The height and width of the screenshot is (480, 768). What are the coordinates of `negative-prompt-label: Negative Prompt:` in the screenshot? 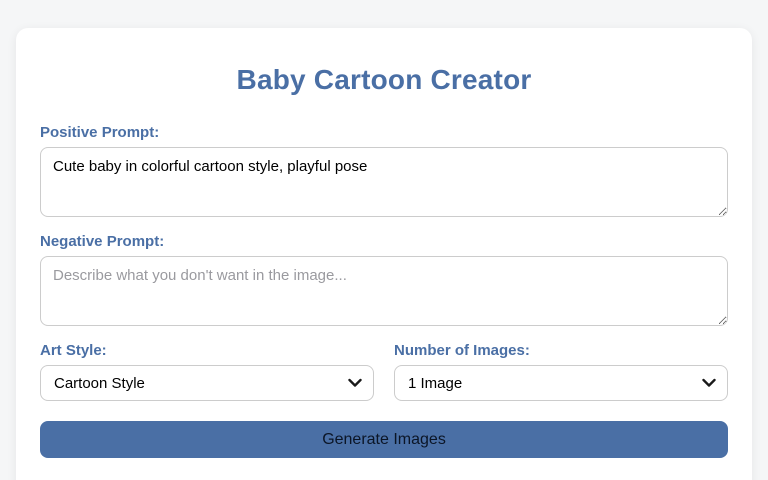 It's located at (102, 241).